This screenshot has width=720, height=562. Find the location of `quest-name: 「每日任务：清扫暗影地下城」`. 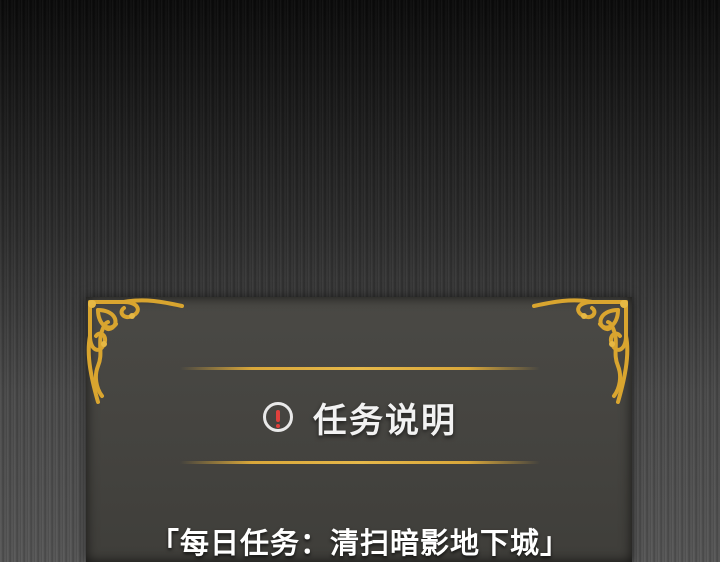

quest-name: 「每日任务：清扫暗影地下城」 is located at coordinates (359, 543).